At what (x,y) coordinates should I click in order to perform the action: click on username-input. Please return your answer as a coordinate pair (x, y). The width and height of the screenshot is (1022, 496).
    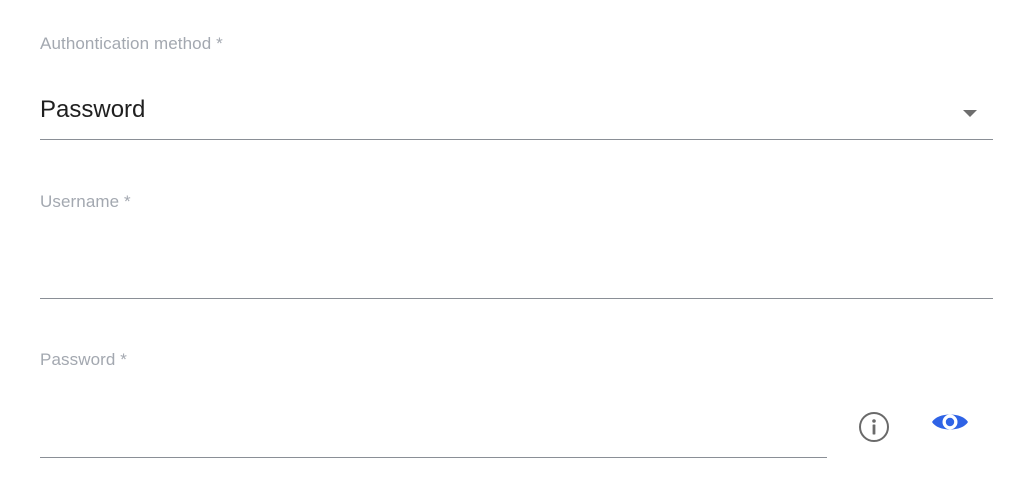
    Looking at the image, I should click on (516, 270).